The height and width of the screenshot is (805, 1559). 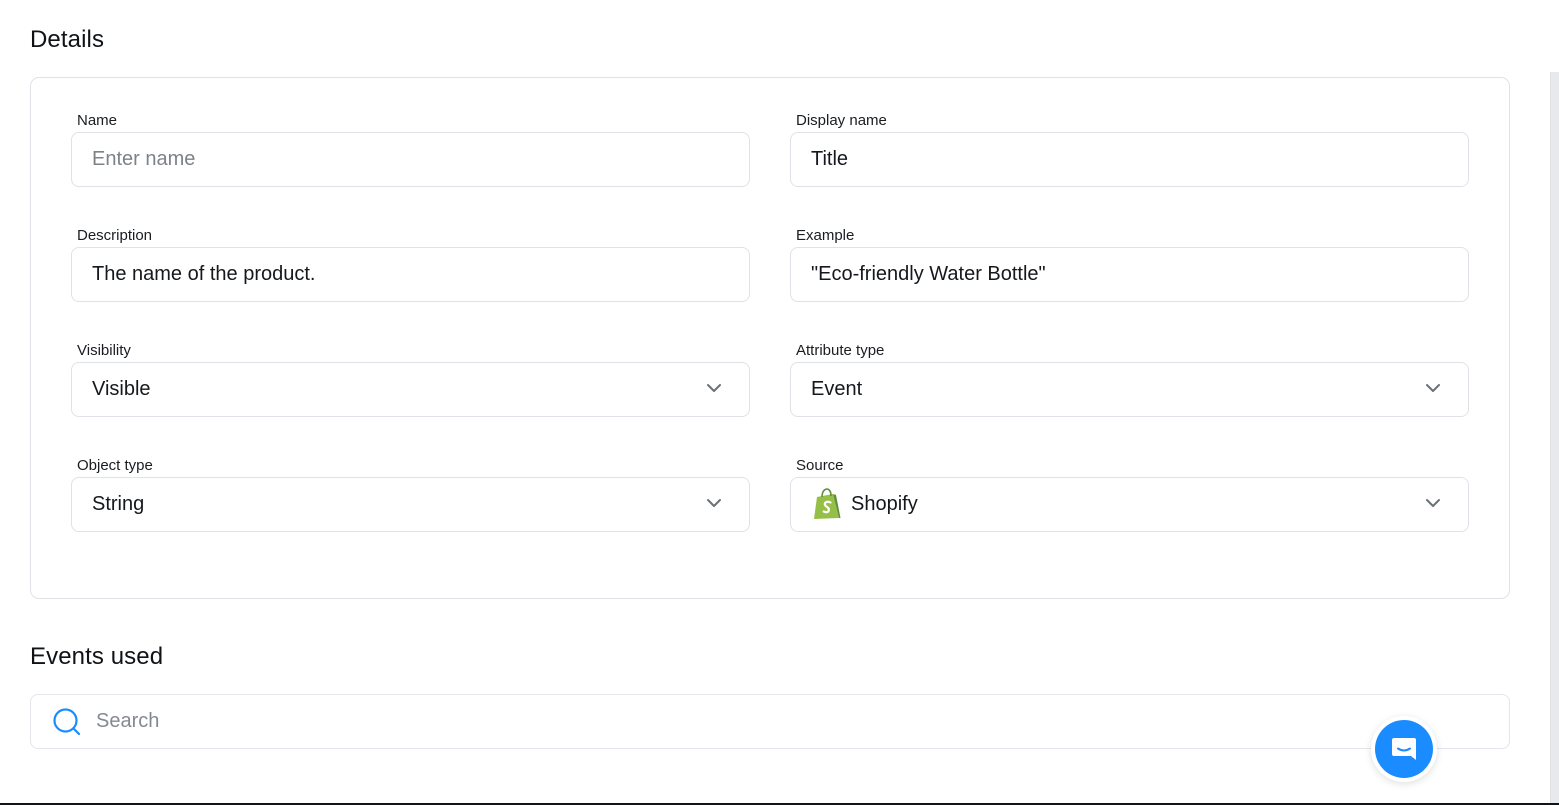 I want to click on object-type-label: Object type, so click(x=115, y=465).